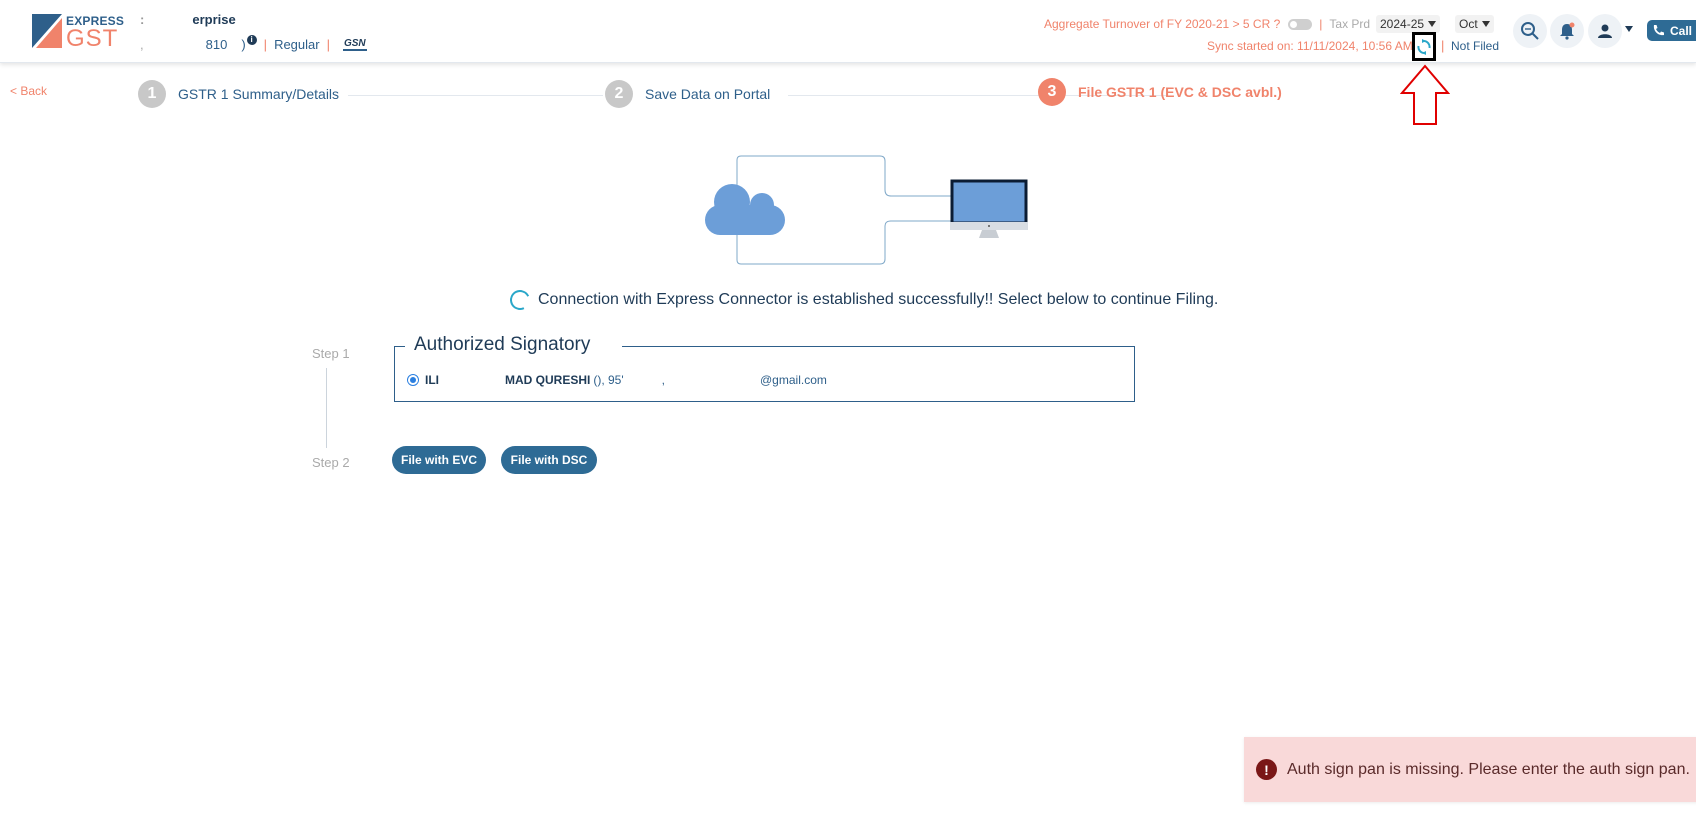 This screenshot has height=818, width=1696. What do you see at coordinates (1300, 24) in the screenshot?
I see `turnover-toggle` at bounding box center [1300, 24].